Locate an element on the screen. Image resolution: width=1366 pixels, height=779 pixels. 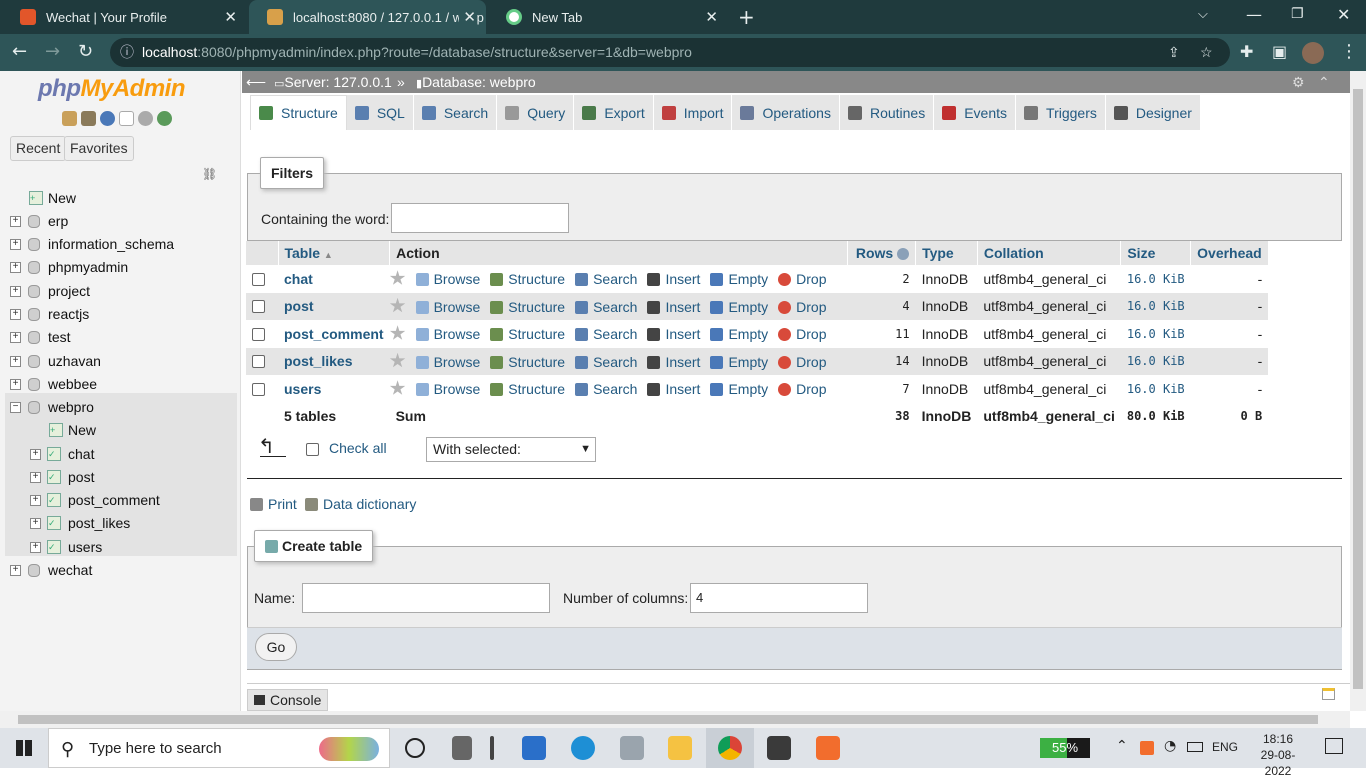
tab-designer: Designer is located at coordinates (1153, 112).